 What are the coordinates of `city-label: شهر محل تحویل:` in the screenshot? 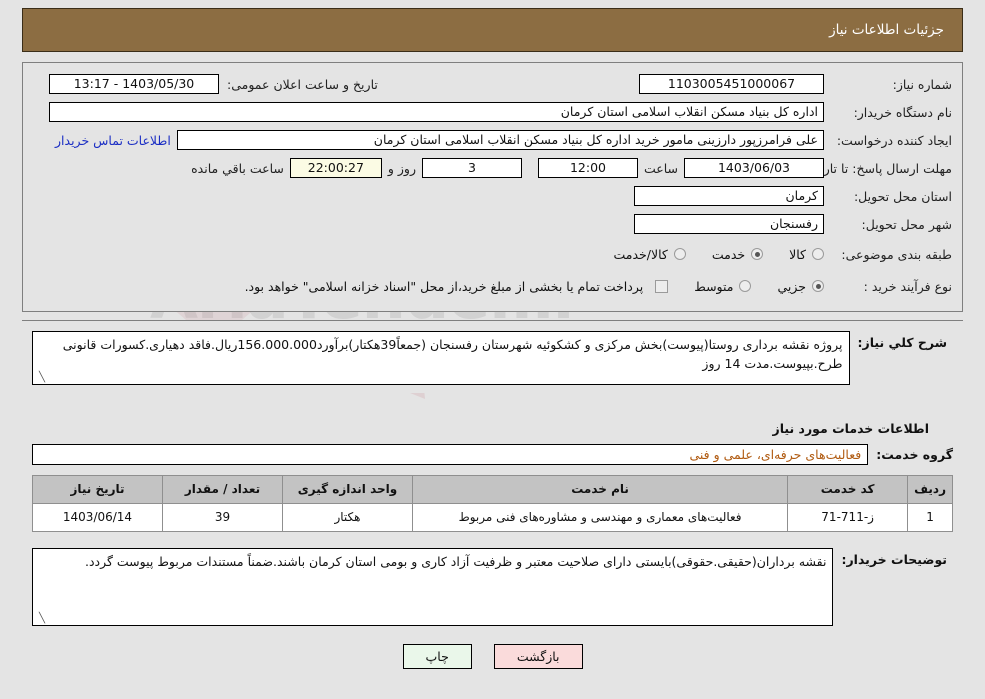 It's located at (906, 224).